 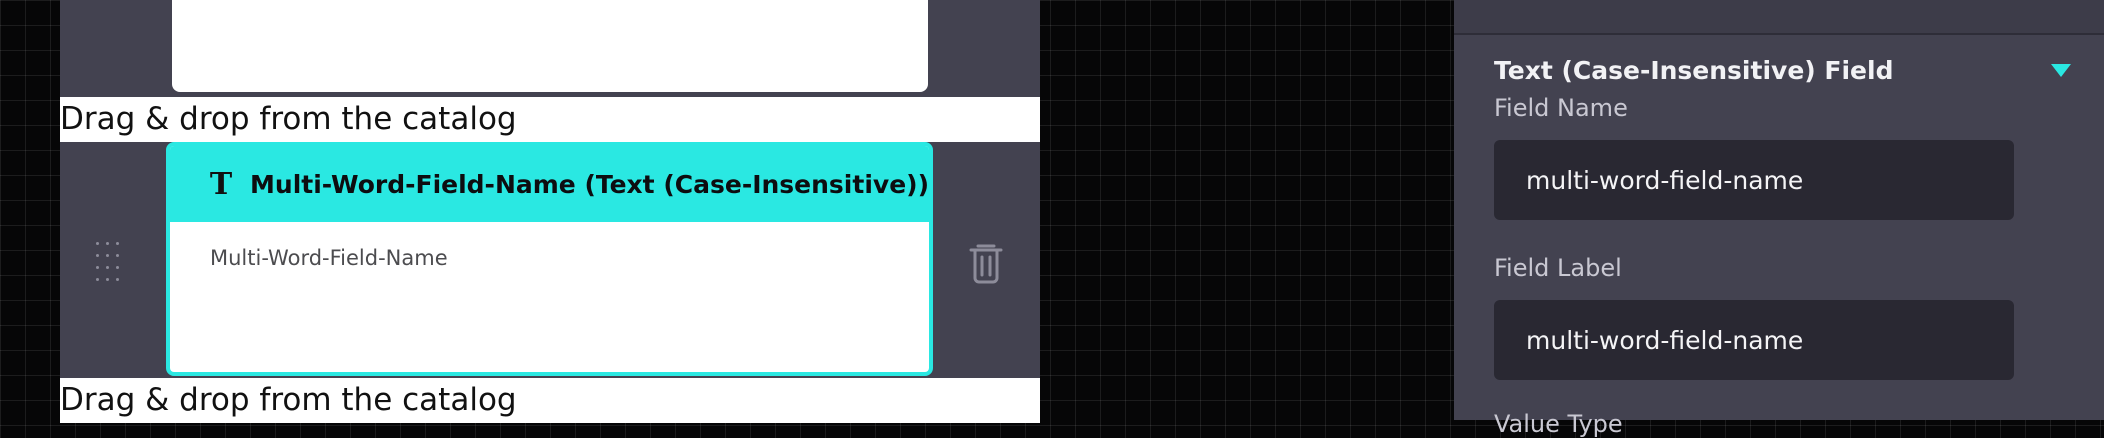 I want to click on text-type-icon: T, so click(x=221, y=184).